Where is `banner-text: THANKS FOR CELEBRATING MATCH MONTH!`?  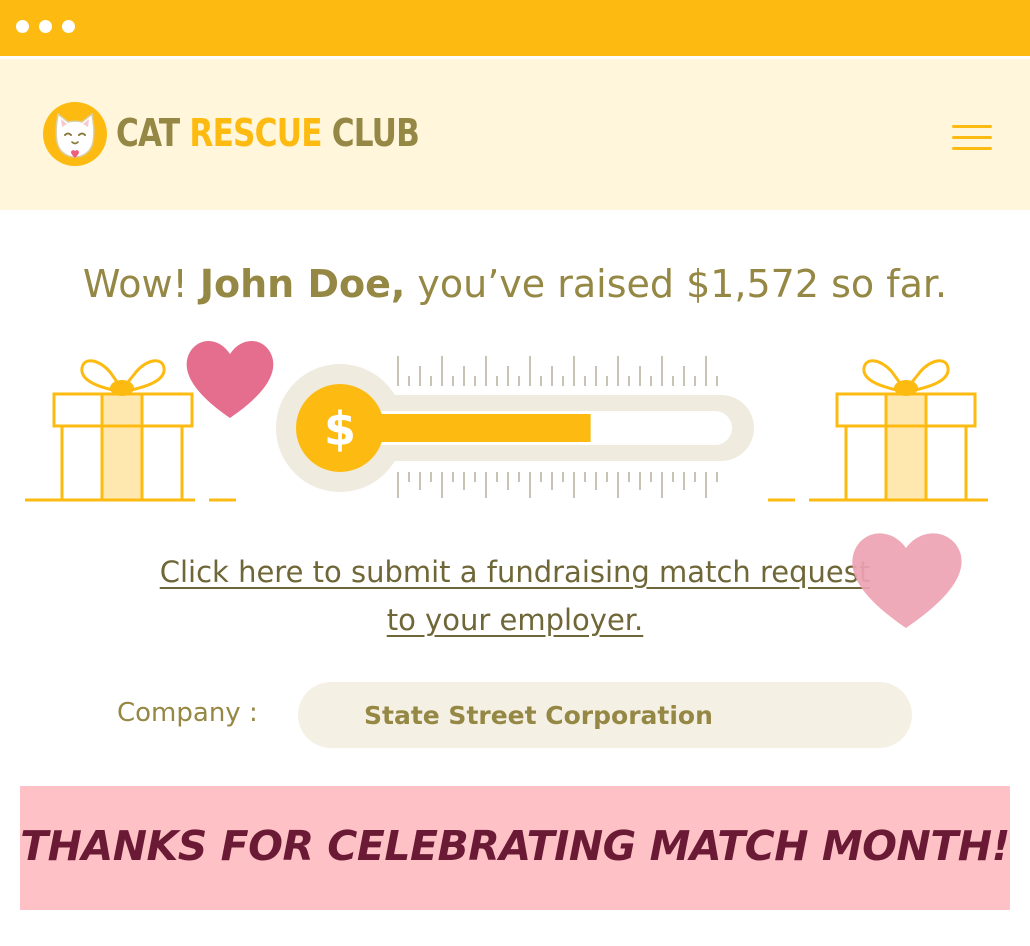
banner-text: THANKS FOR CELEBRATING MATCH MONTH! is located at coordinates (515, 846).